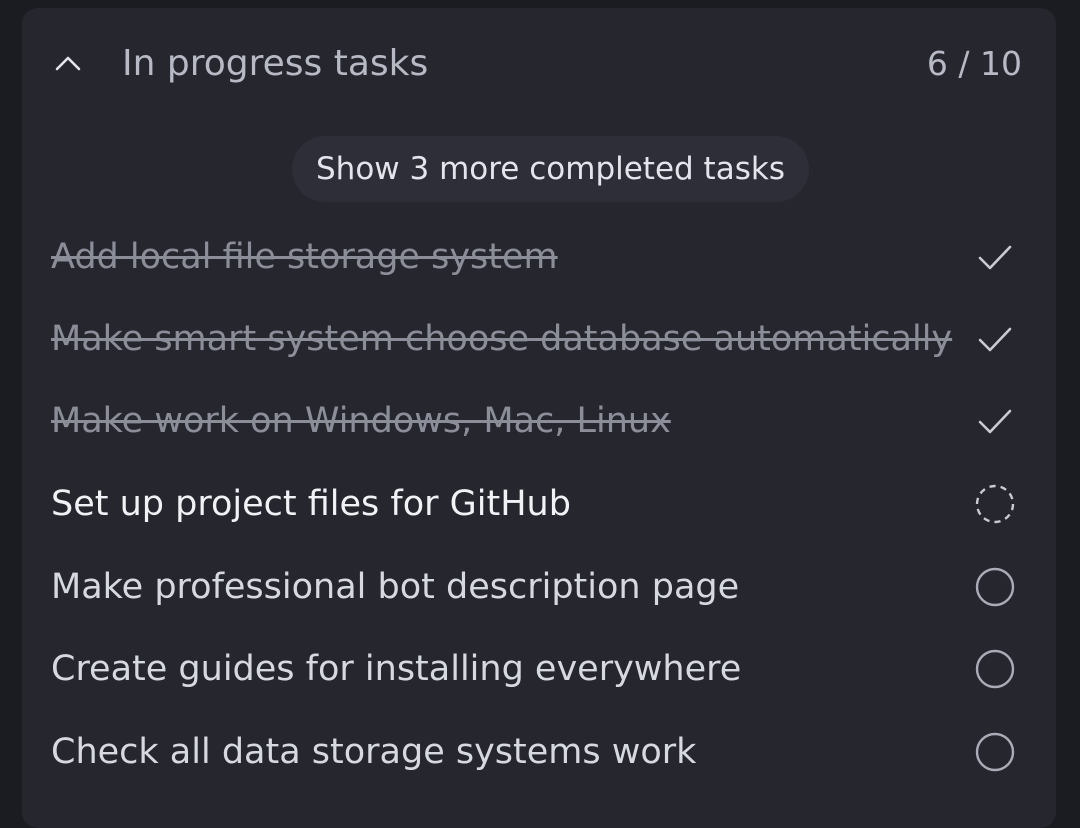  What do you see at coordinates (374, 752) in the screenshot?
I see `task-label: Check all data storage systems work` at bounding box center [374, 752].